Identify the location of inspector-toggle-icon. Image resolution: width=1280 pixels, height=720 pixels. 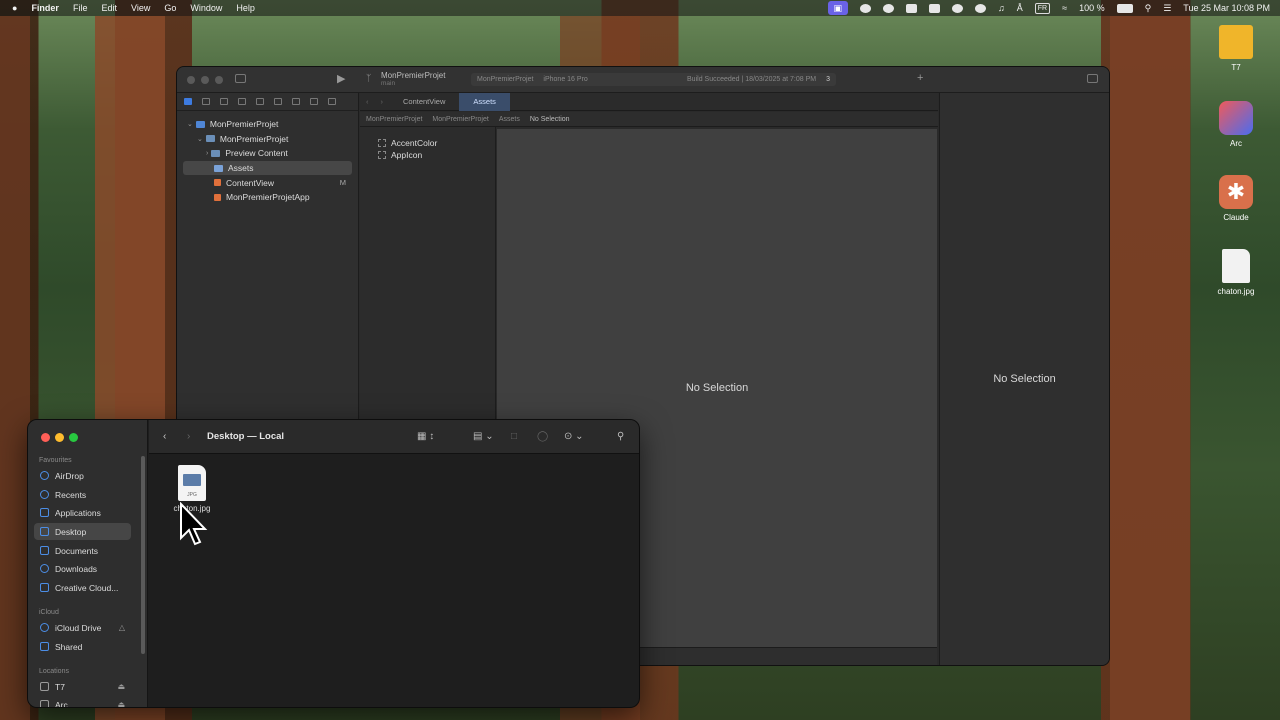
(1092, 78).